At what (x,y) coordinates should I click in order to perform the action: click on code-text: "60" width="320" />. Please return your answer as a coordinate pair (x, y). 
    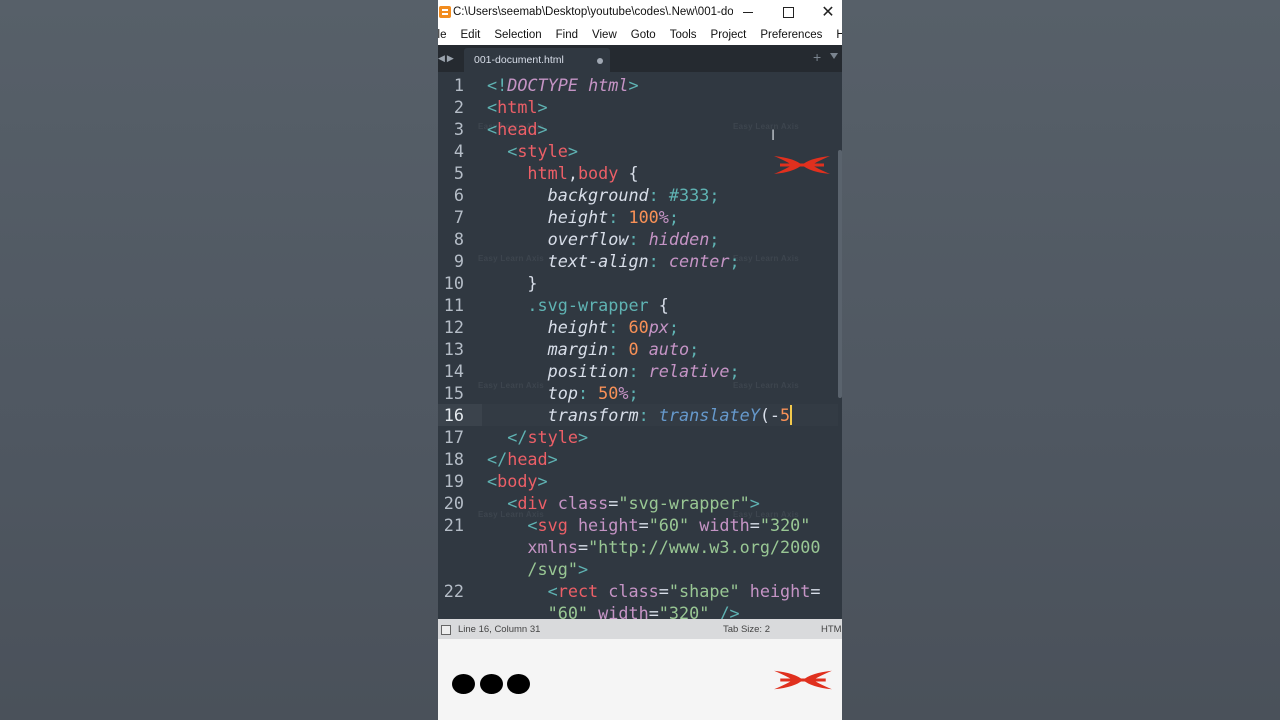
    Looking at the image, I should click on (643, 611).